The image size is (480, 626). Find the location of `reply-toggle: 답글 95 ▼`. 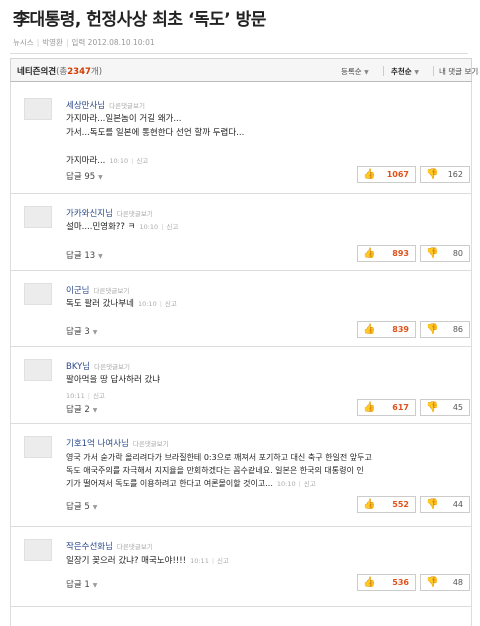

reply-toggle: 답글 95 ▼ is located at coordinates (84, 176).